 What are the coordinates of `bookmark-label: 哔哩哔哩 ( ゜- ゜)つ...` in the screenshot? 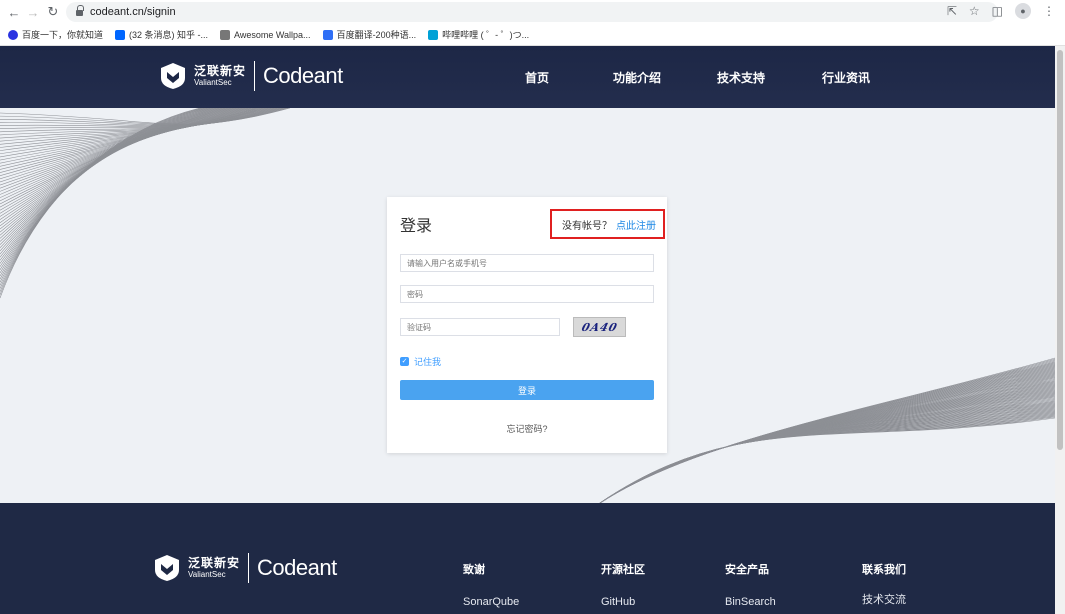 It's located at (486, 35).